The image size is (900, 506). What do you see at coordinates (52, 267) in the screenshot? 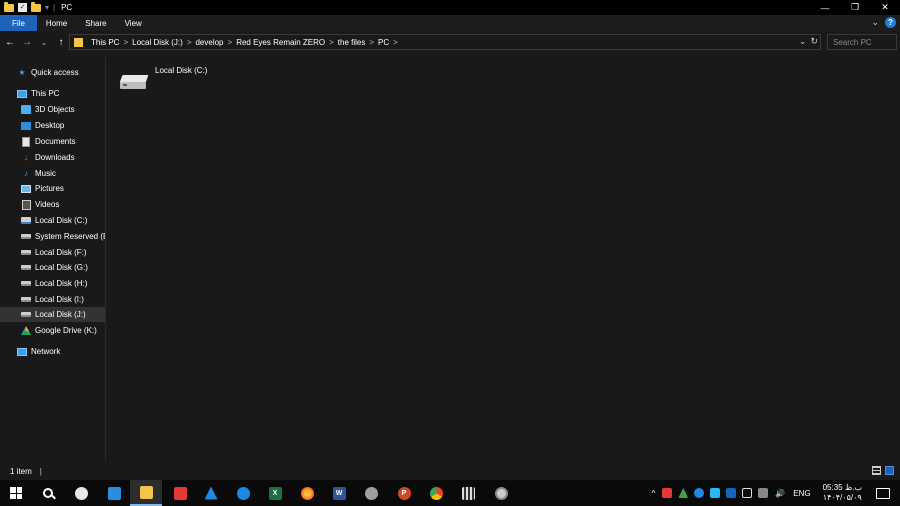
I see `sidebar-item-local-disk-g: Local Disk (G:)` at bounding box center [52, 267].